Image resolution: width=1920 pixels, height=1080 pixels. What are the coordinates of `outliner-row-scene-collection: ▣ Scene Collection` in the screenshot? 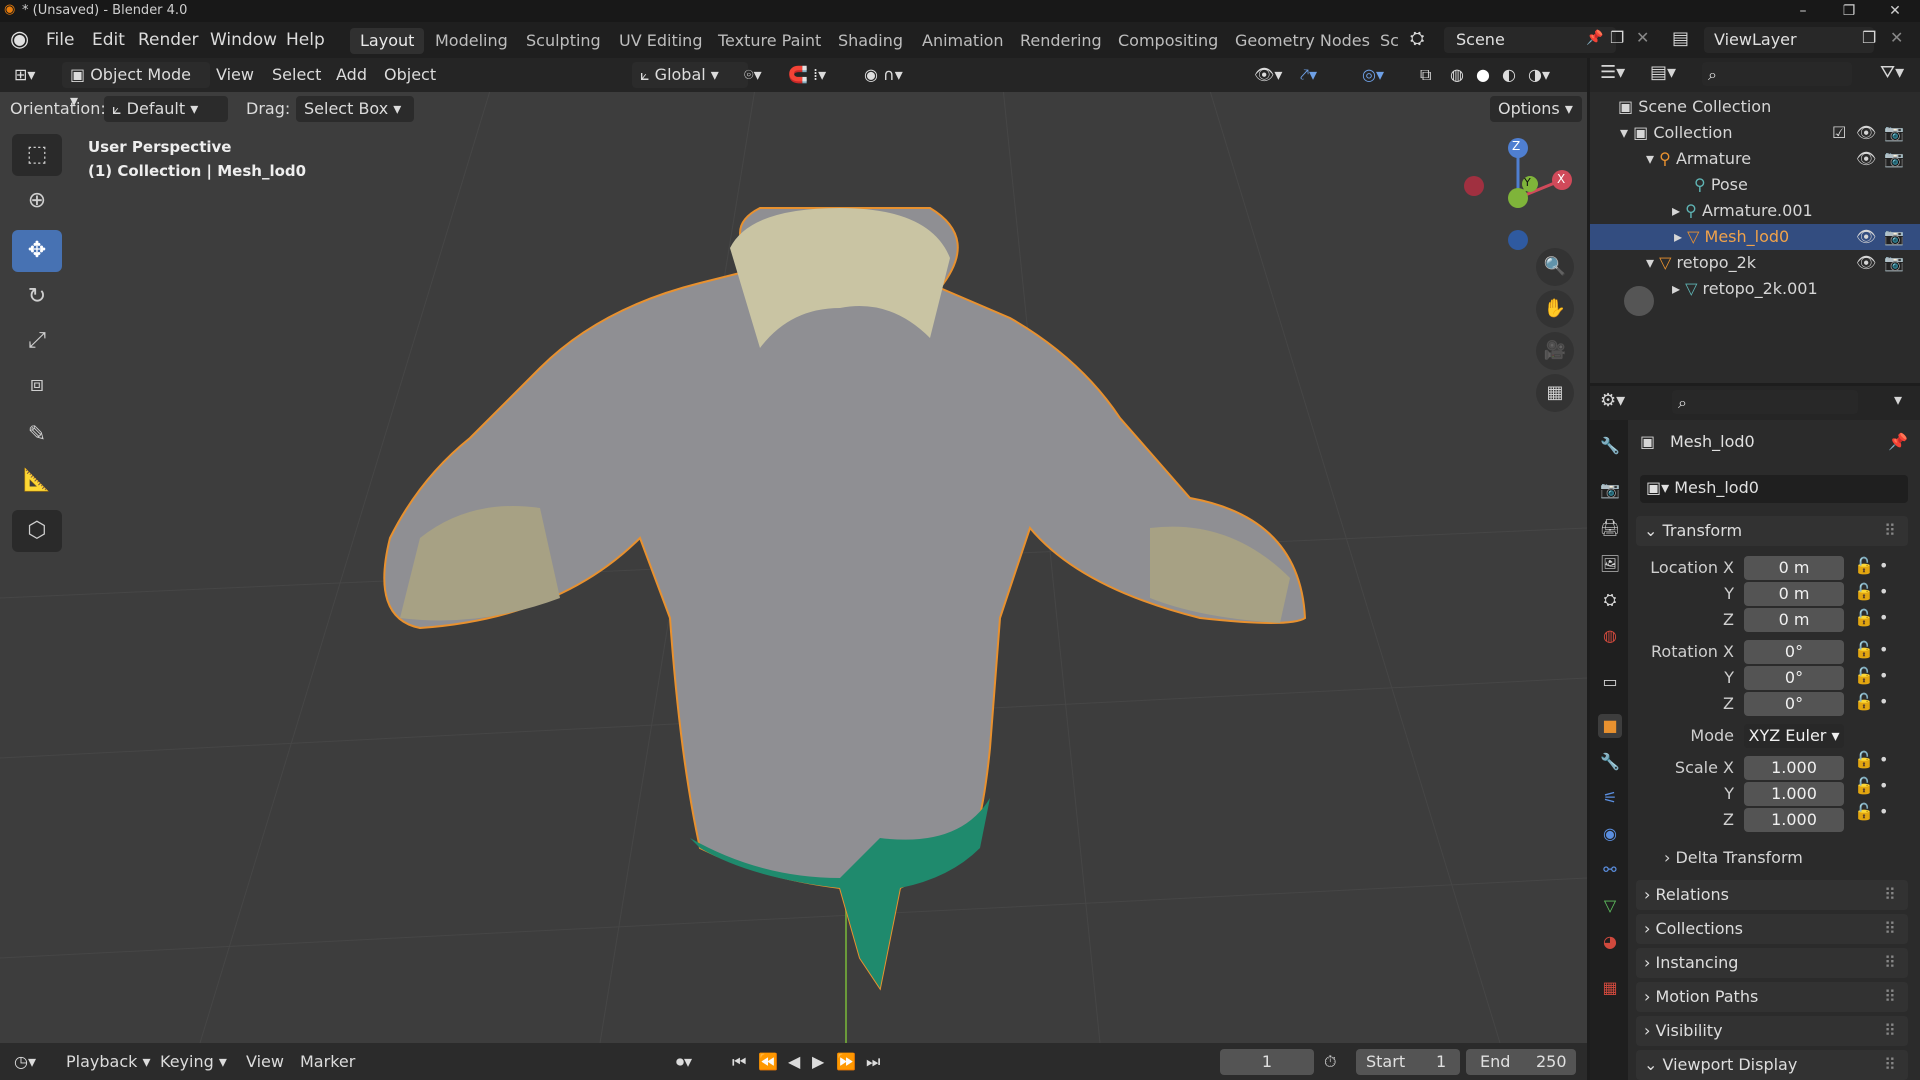 It's located at (1768, 107).